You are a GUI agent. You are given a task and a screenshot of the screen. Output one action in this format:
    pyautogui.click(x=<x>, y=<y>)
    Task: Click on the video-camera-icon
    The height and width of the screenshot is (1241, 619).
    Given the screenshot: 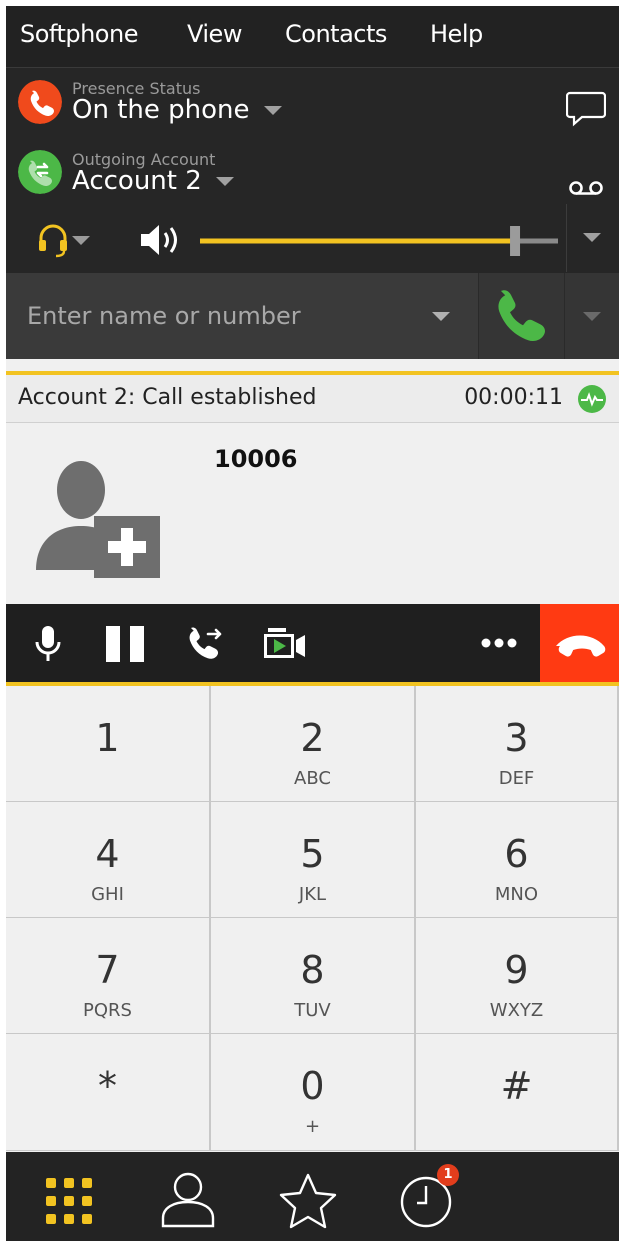 What is the action you would take?
    pyautogui.click(x=284, y=643)
    